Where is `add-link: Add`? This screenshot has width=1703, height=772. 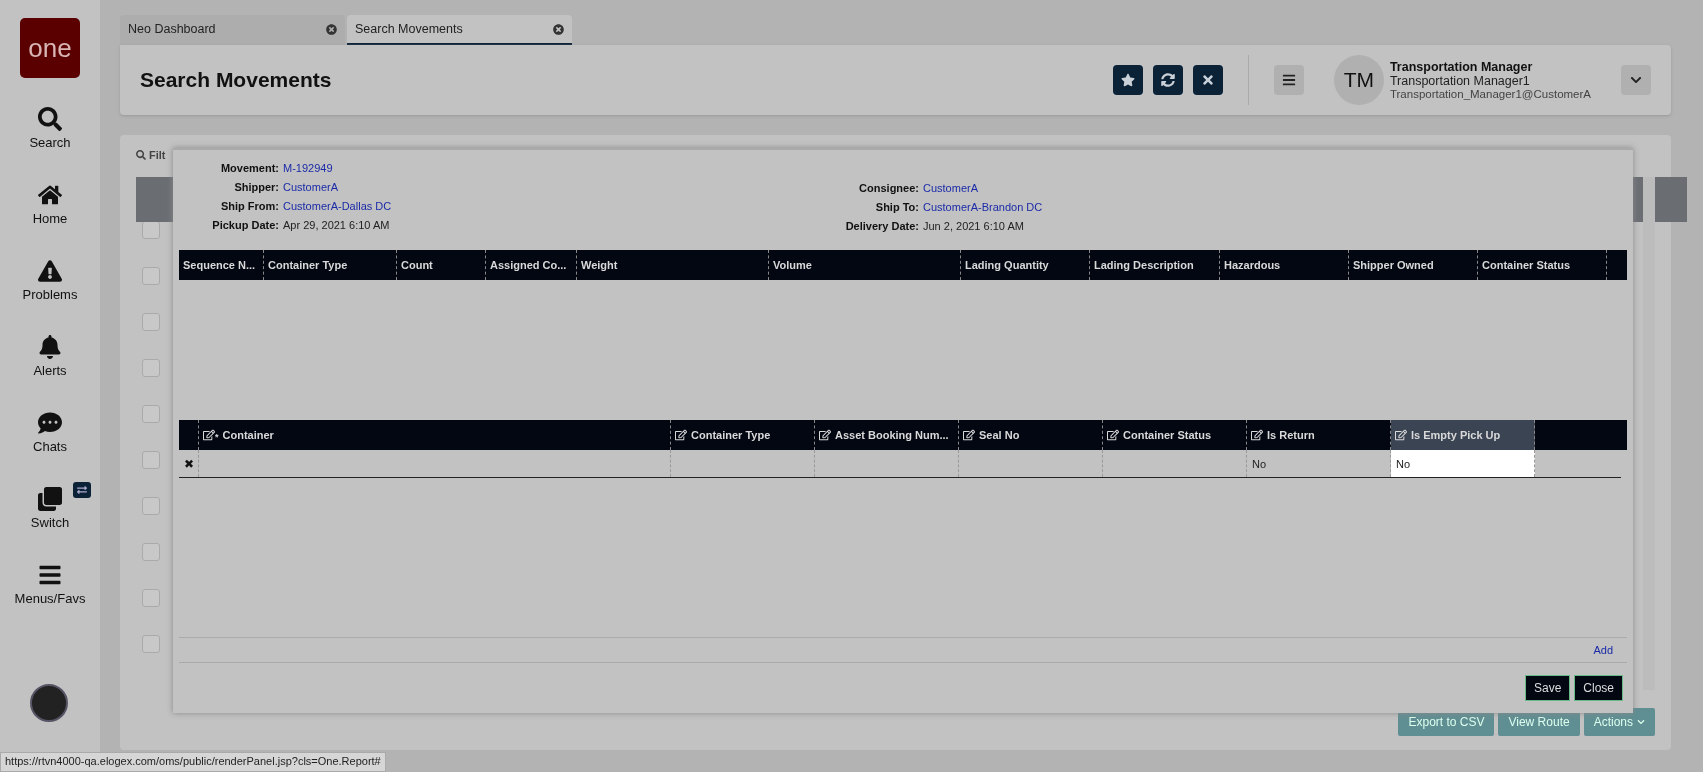 add-link: Add is located at coordinates (1603, 650).